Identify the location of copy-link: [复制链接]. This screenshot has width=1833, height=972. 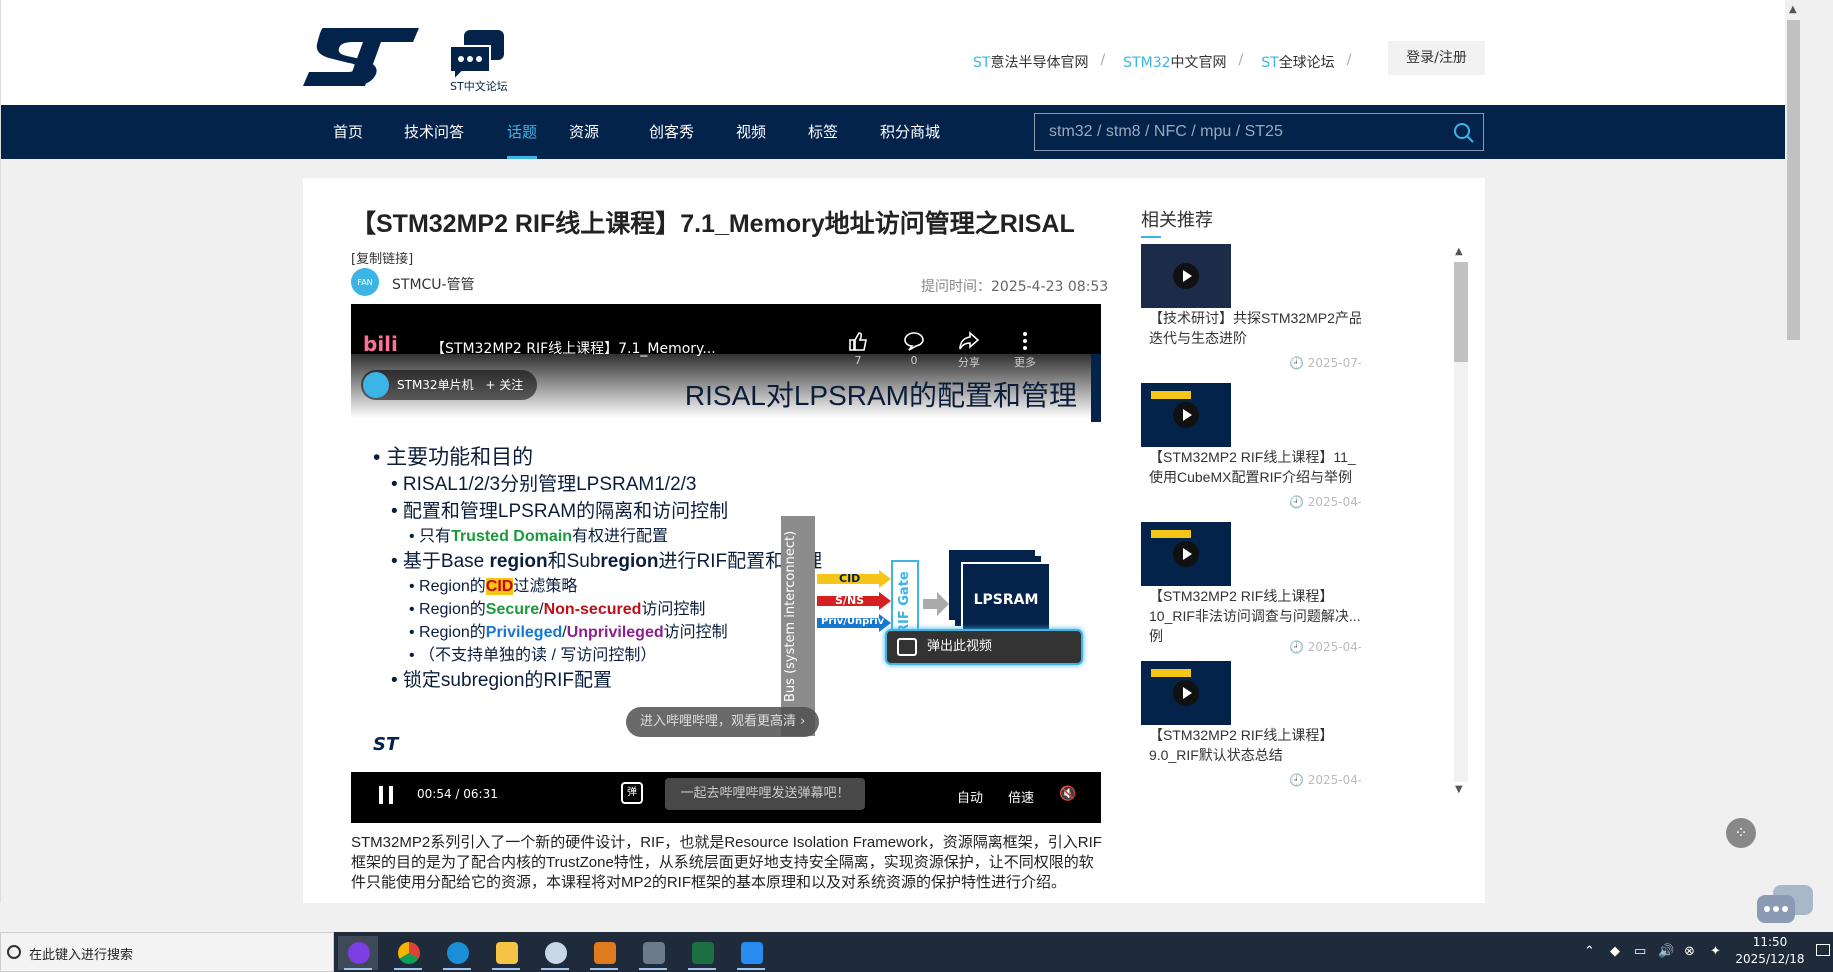
(382, 257).